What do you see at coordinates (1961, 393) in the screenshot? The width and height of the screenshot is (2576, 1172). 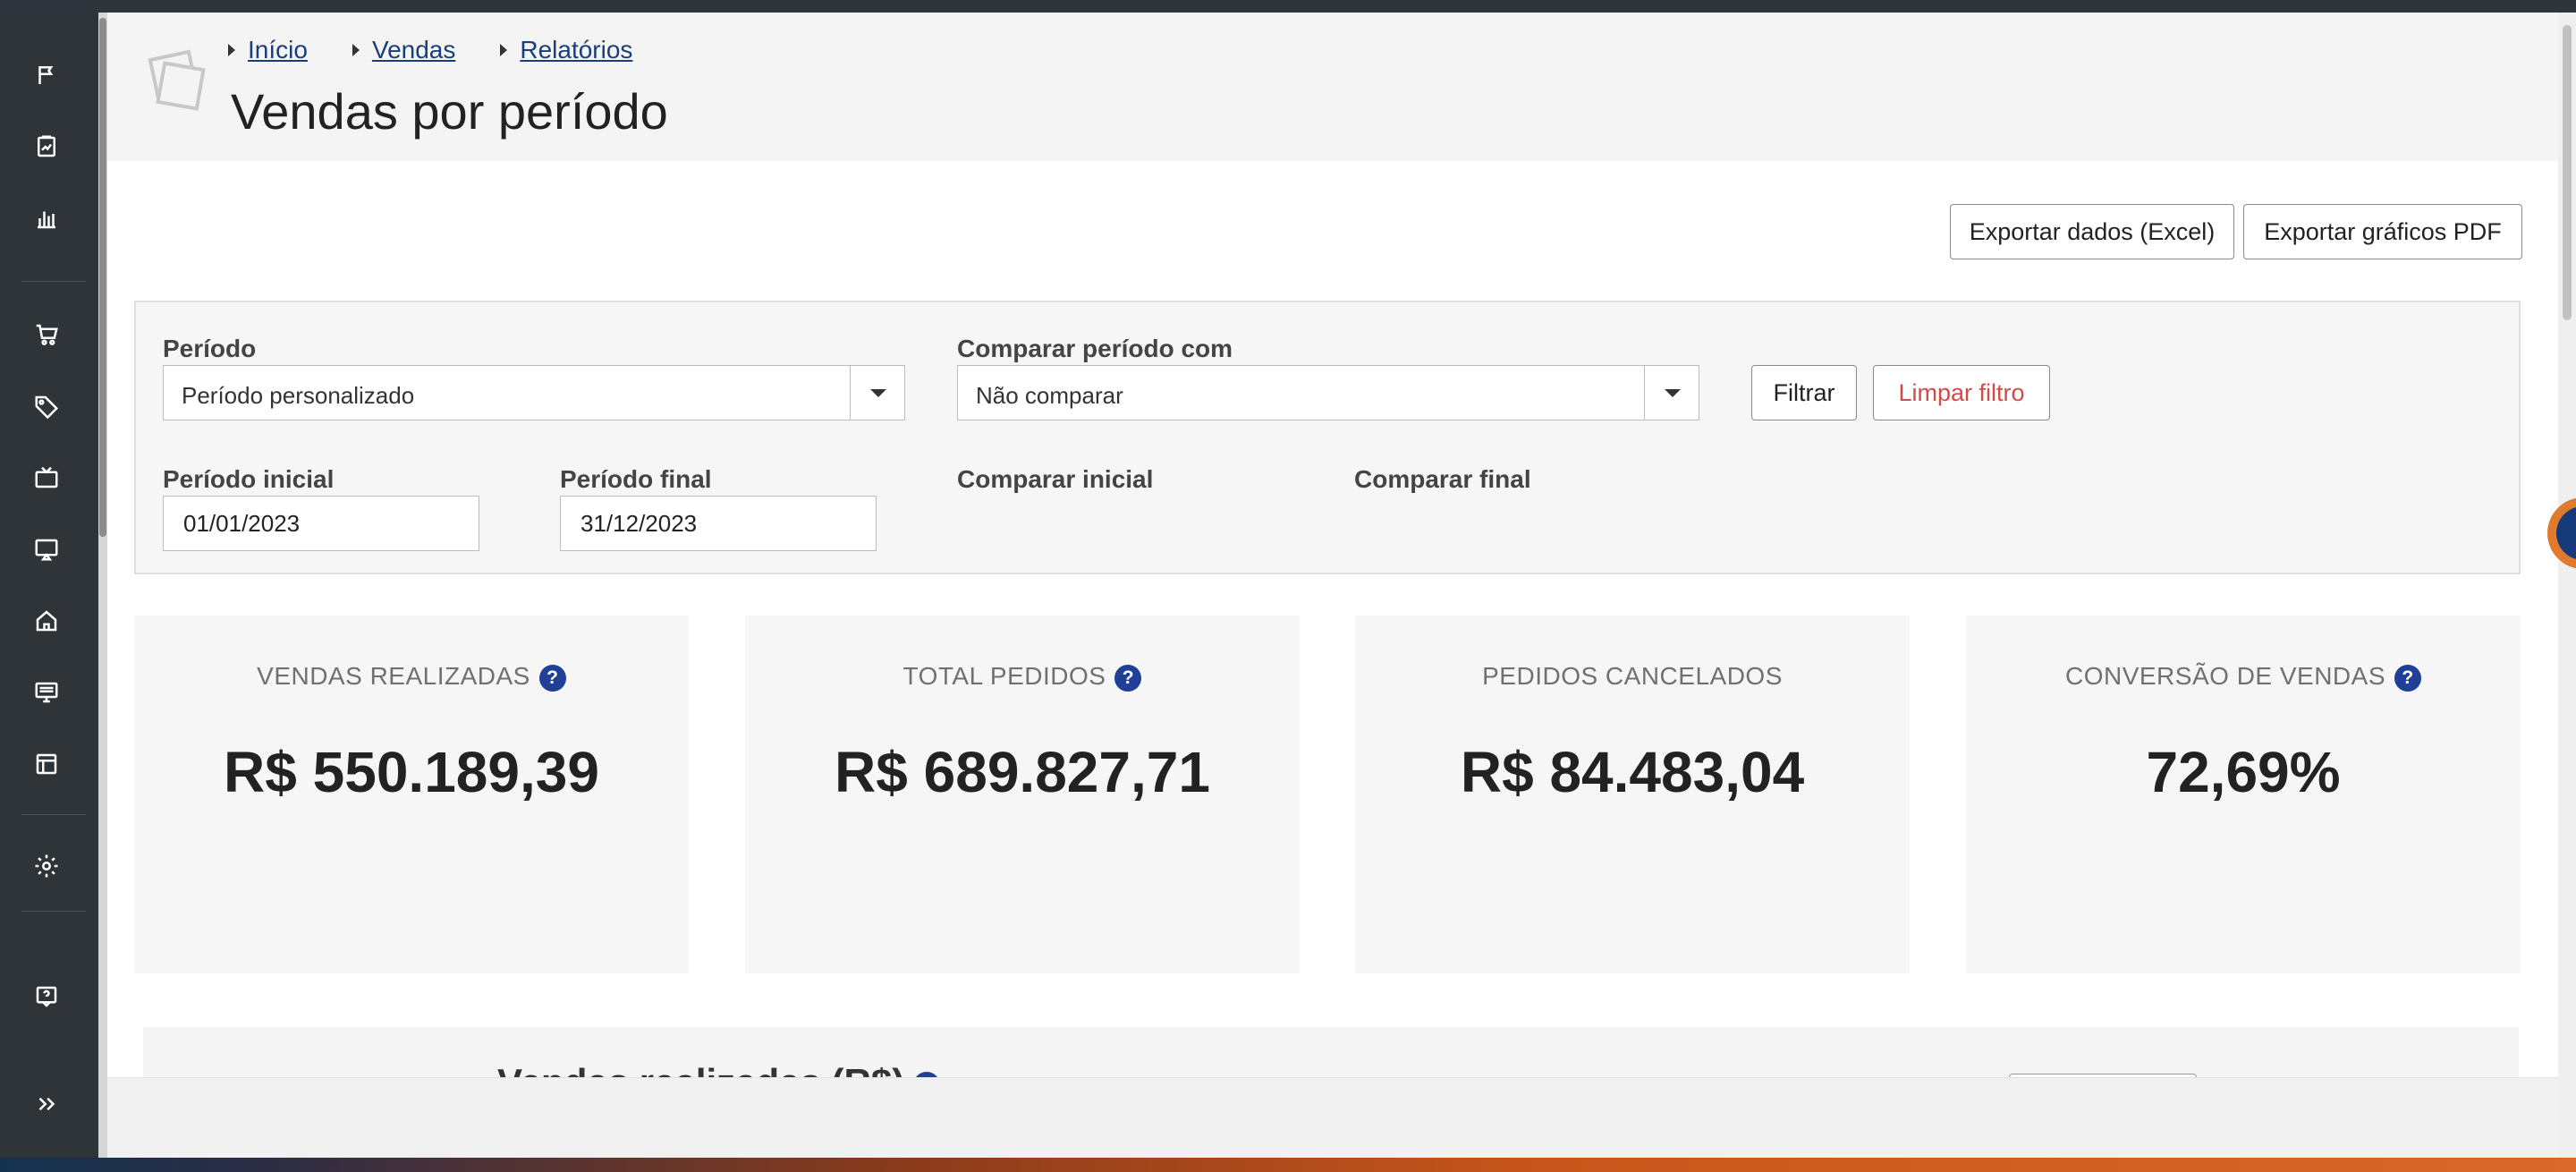 I see `limpar-filtro-button: Limpar filtro` at bounding box center [1961, 393].